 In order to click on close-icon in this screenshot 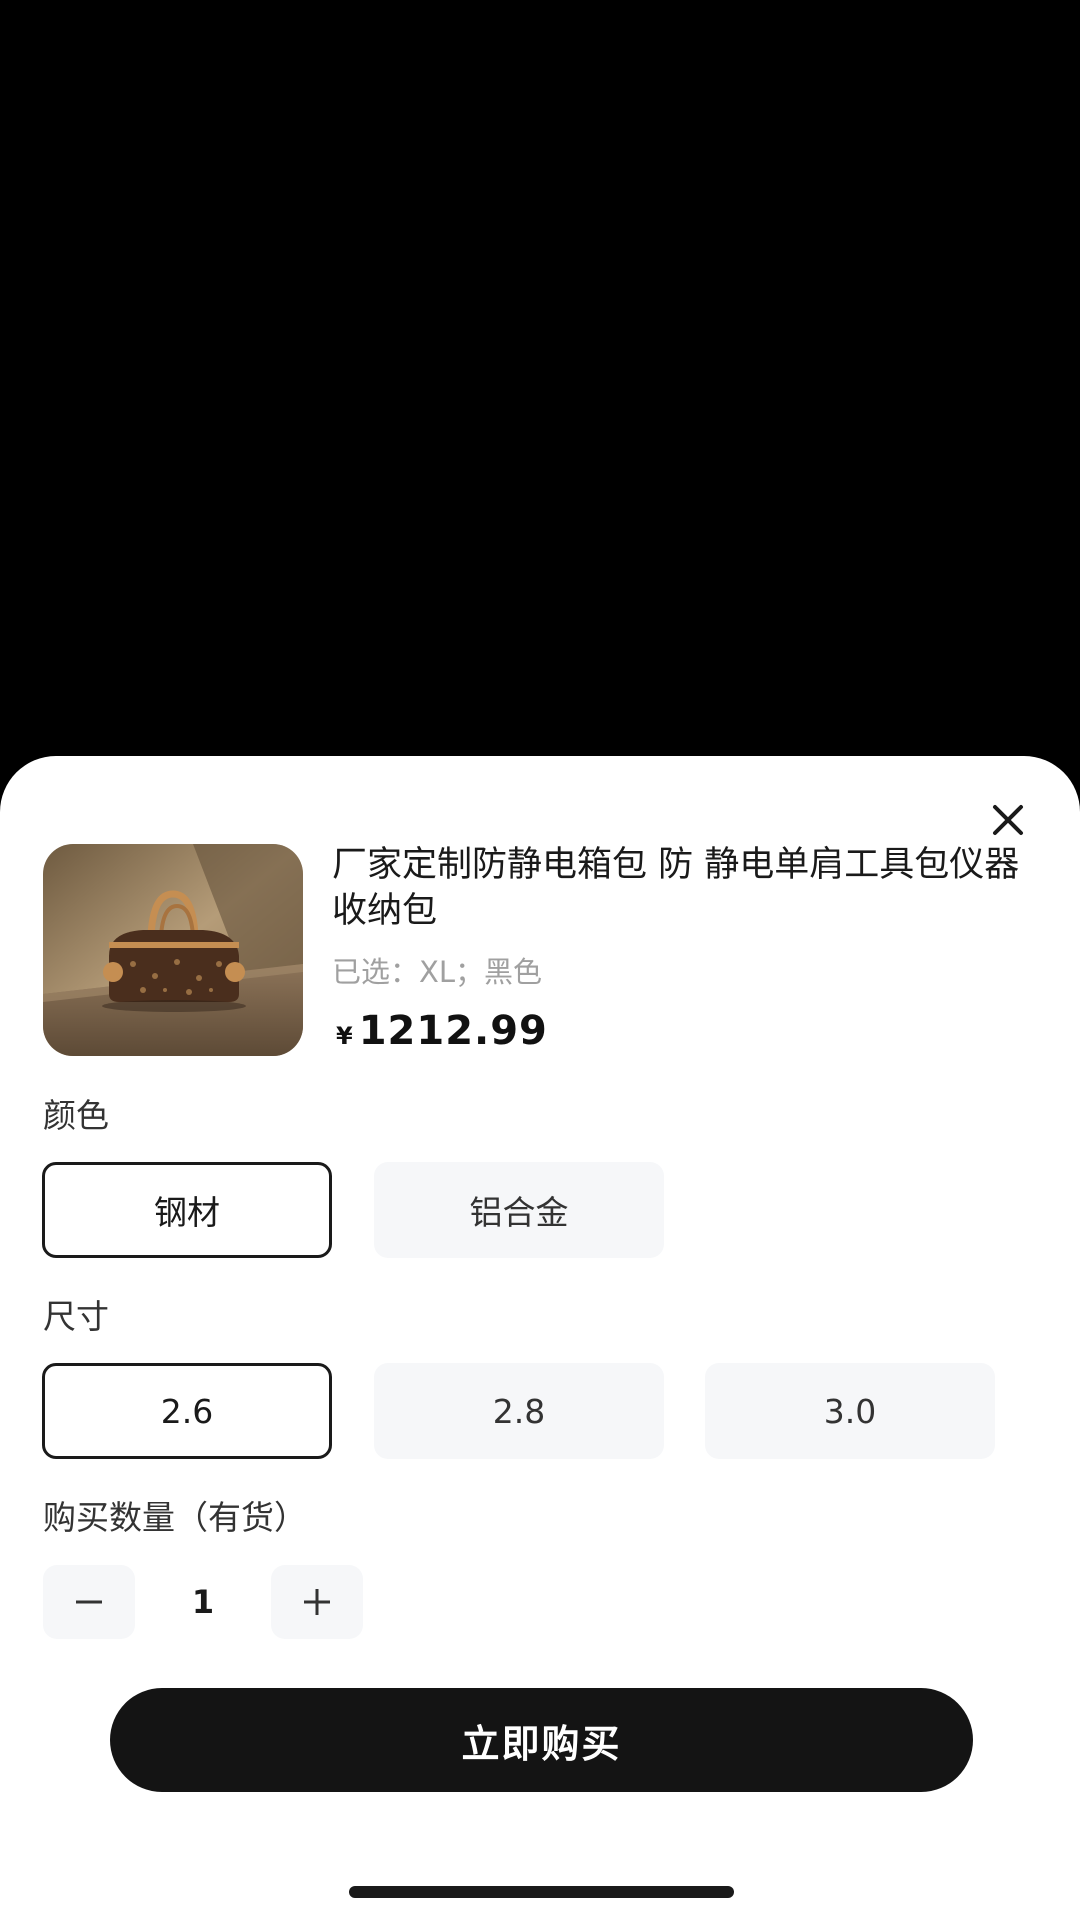, I will do `click(1008, 820)`.